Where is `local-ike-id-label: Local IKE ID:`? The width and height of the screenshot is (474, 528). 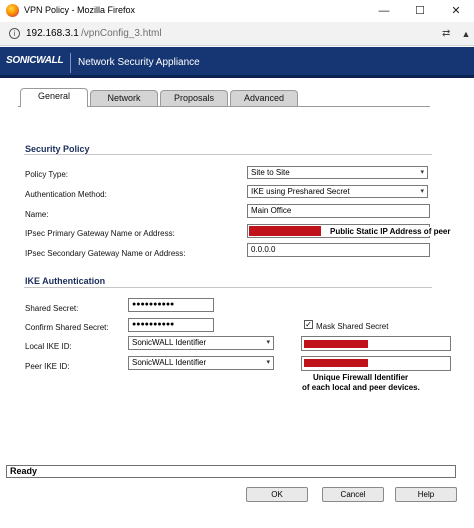 local-ike-id-label: Local IKE ID: is located at coordinates (48, 346).